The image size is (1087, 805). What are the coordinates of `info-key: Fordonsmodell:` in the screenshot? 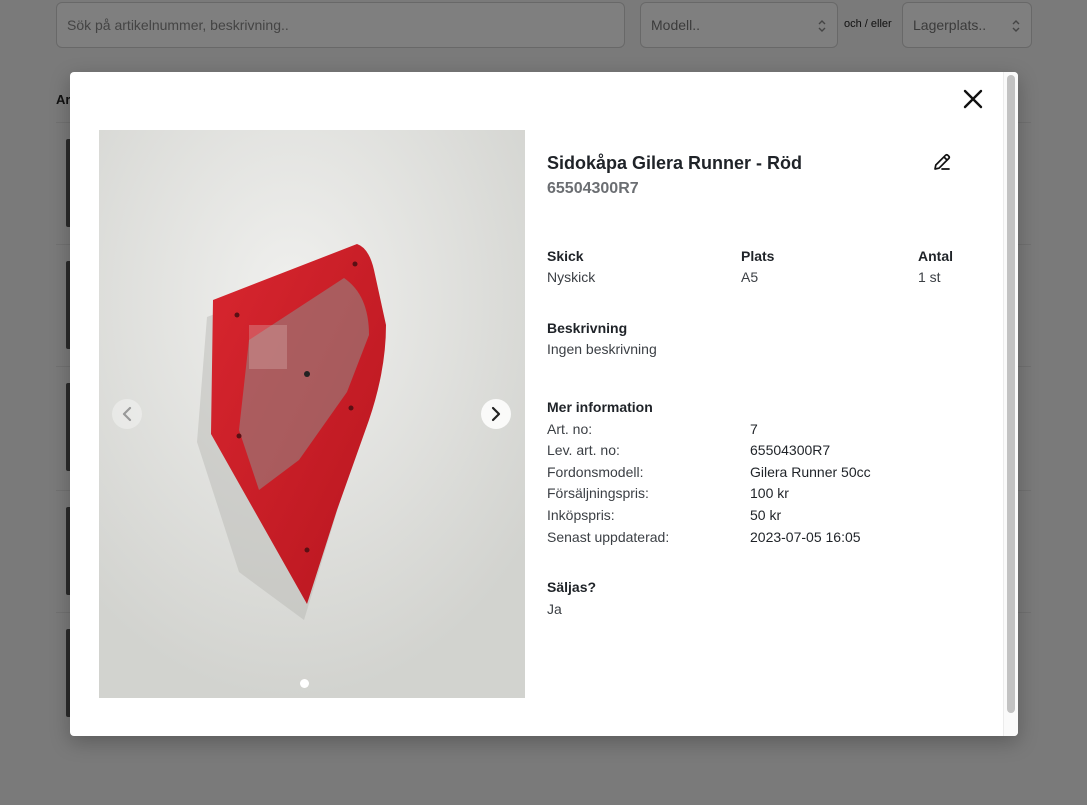 It's located at (595, 472).